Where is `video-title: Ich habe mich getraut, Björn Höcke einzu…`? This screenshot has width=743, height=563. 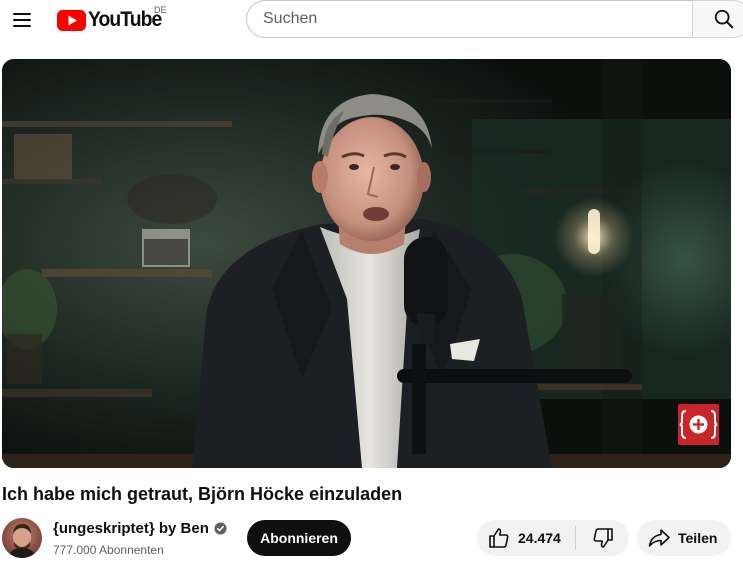 video-title: Ich habe mich getraut, Björn Höcke einzu… is located at coordinates (202, 494).